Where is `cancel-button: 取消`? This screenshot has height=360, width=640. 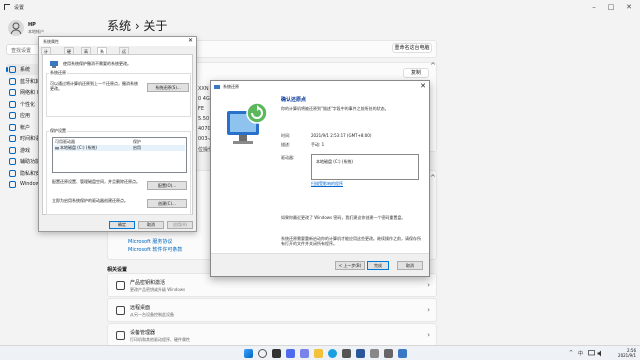
cancel-button: 取消 is located at coordinates (151, 225).